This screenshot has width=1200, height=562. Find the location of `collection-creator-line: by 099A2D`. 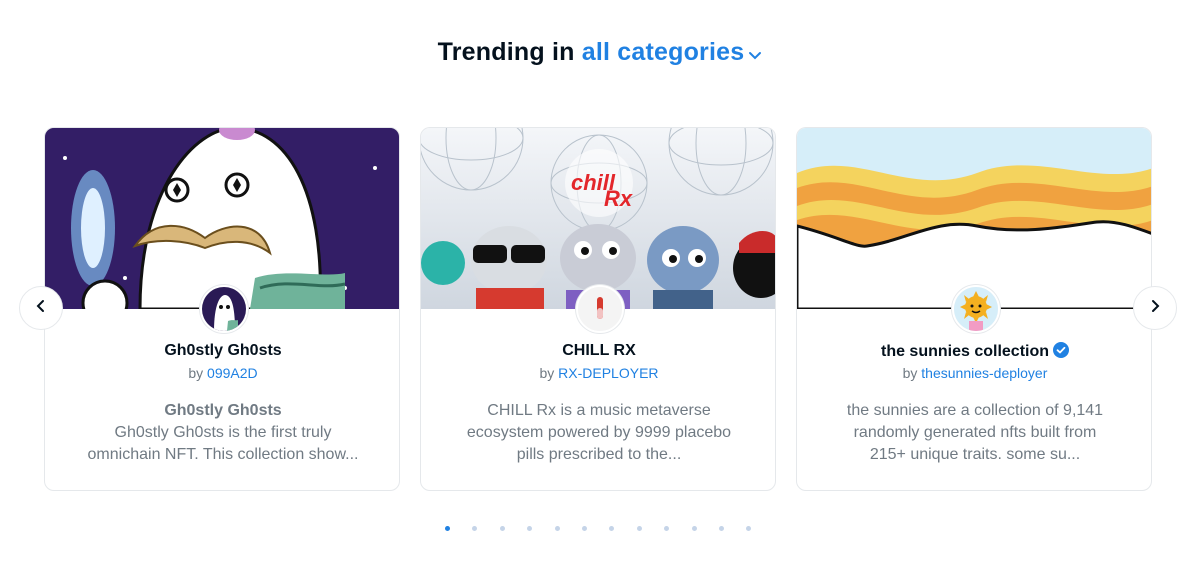

collection-creator-line: by 099A2D is located at coordinates (222, 373).